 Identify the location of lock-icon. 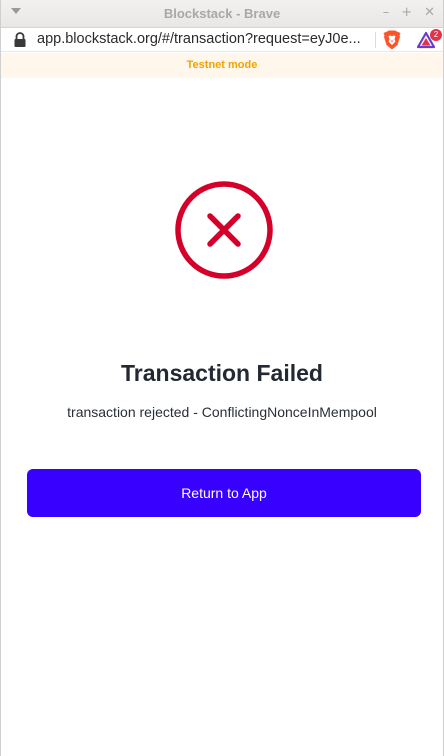
(20, 40).